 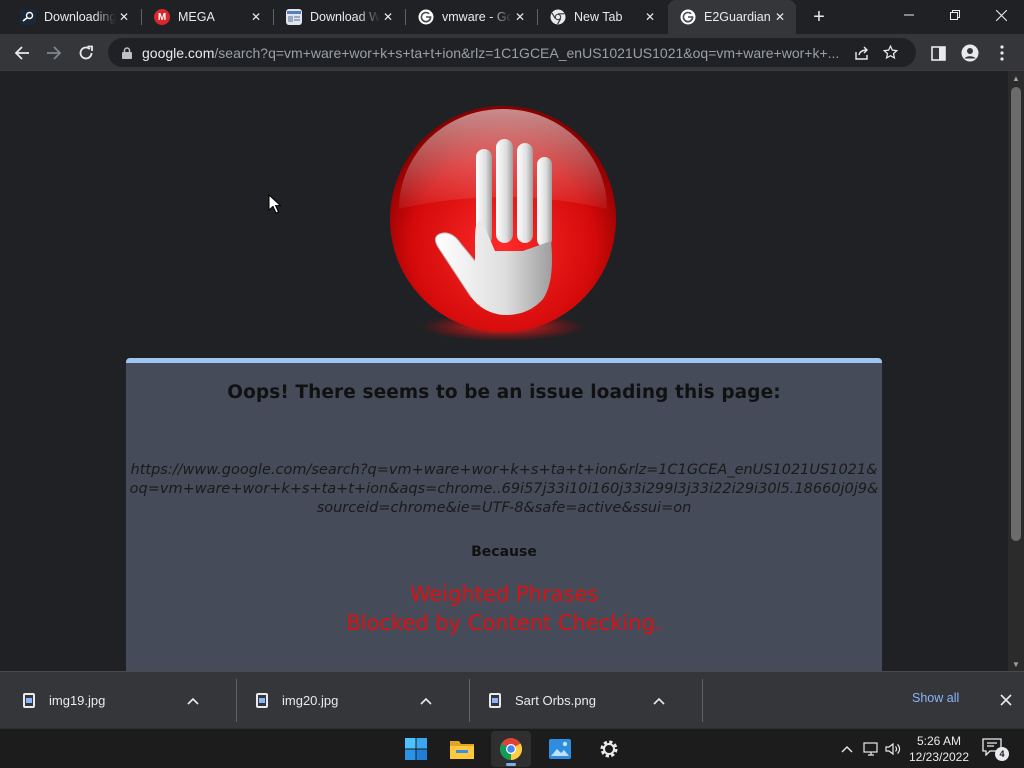 I want to click on reload-icon, so click(x=86, y=52).